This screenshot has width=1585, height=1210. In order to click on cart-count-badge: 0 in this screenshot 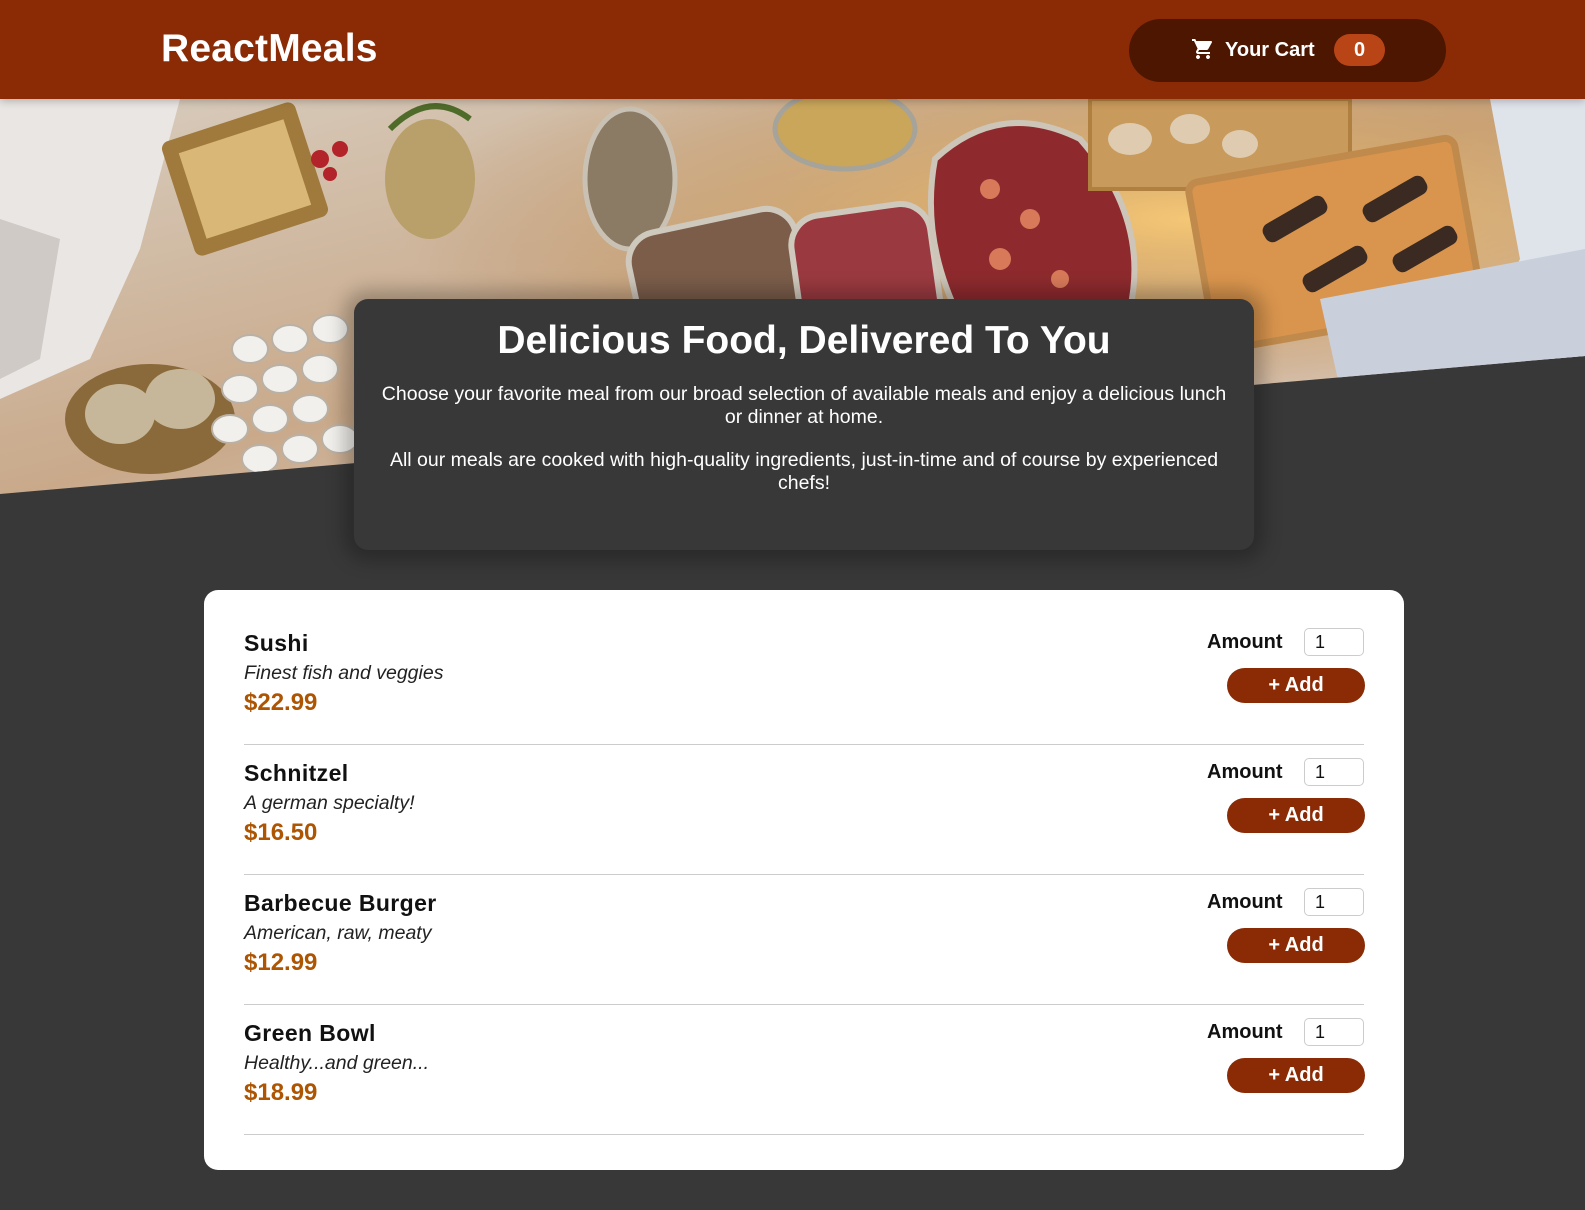, I will do `click(1359, 50)`.